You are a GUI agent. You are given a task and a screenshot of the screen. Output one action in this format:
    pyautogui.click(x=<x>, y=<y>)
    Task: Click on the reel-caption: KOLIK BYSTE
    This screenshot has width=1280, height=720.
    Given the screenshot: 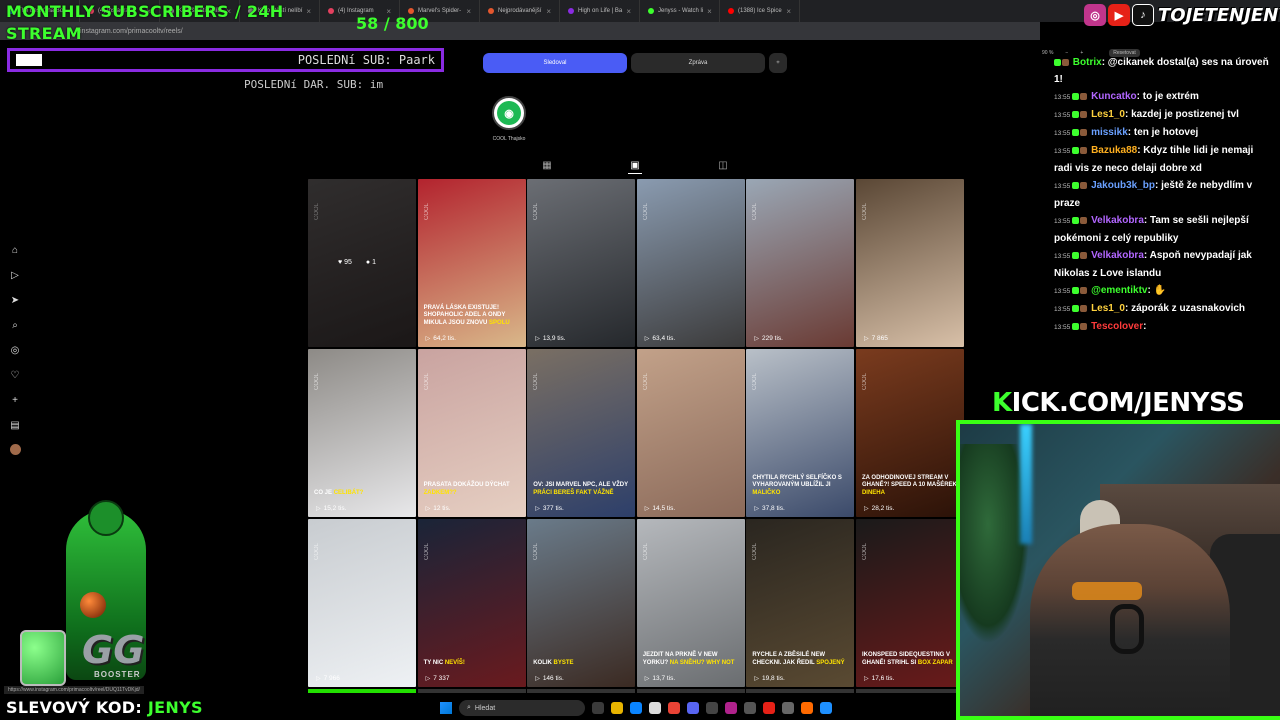 What is the action you would take?
    pyautogui.click(x=553, y=662)
    